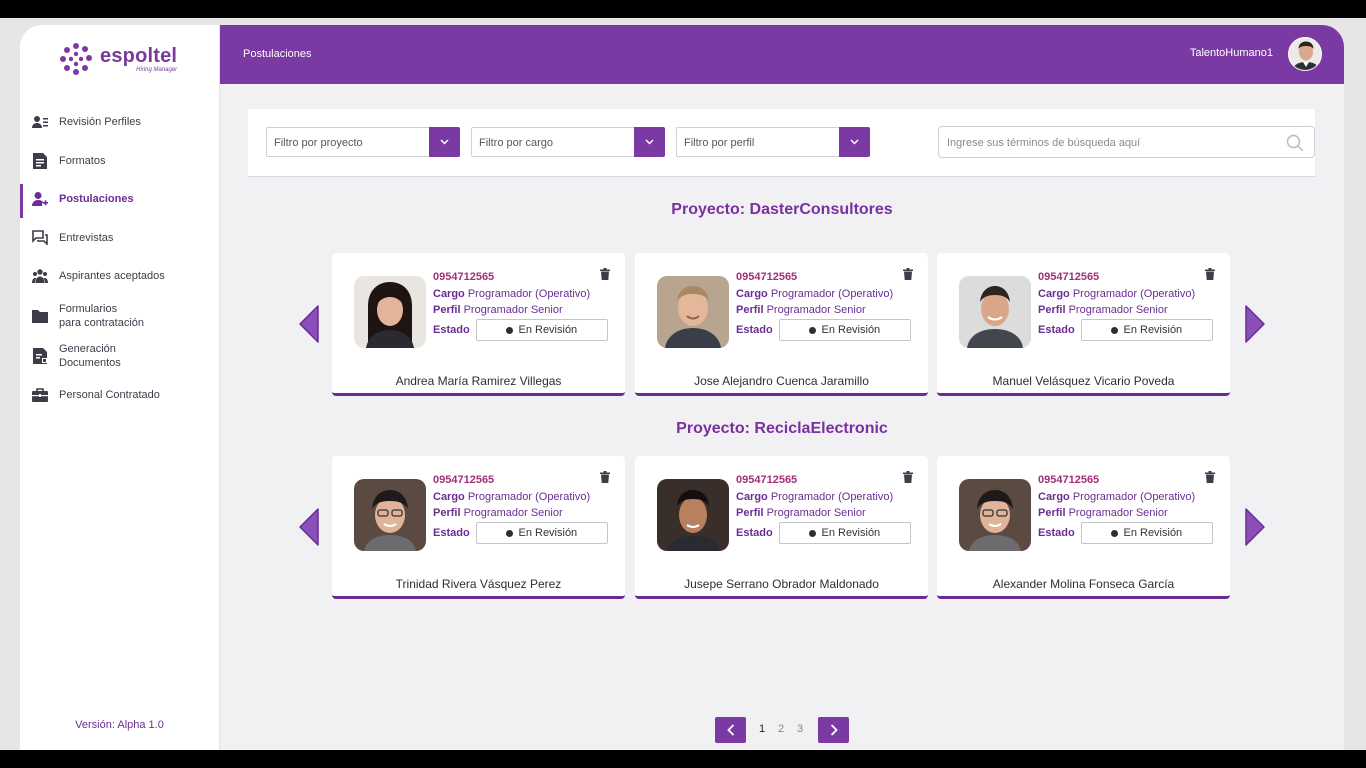  What do you see at coordinates (277, 54) in the screenshot?
I see `page-title: Postulaciones` at bounding box center [277, 54].